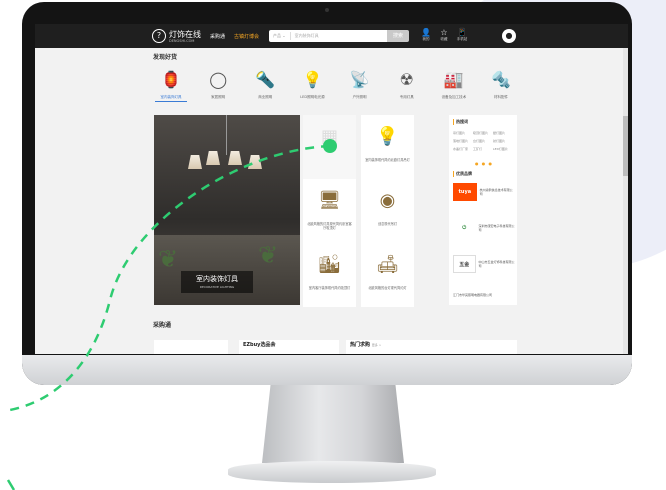 The height and width of the screenshot is (490, 666). Describe the element at coordinates (327, 10) in the screenshot. I see `camera-dot` at that location.